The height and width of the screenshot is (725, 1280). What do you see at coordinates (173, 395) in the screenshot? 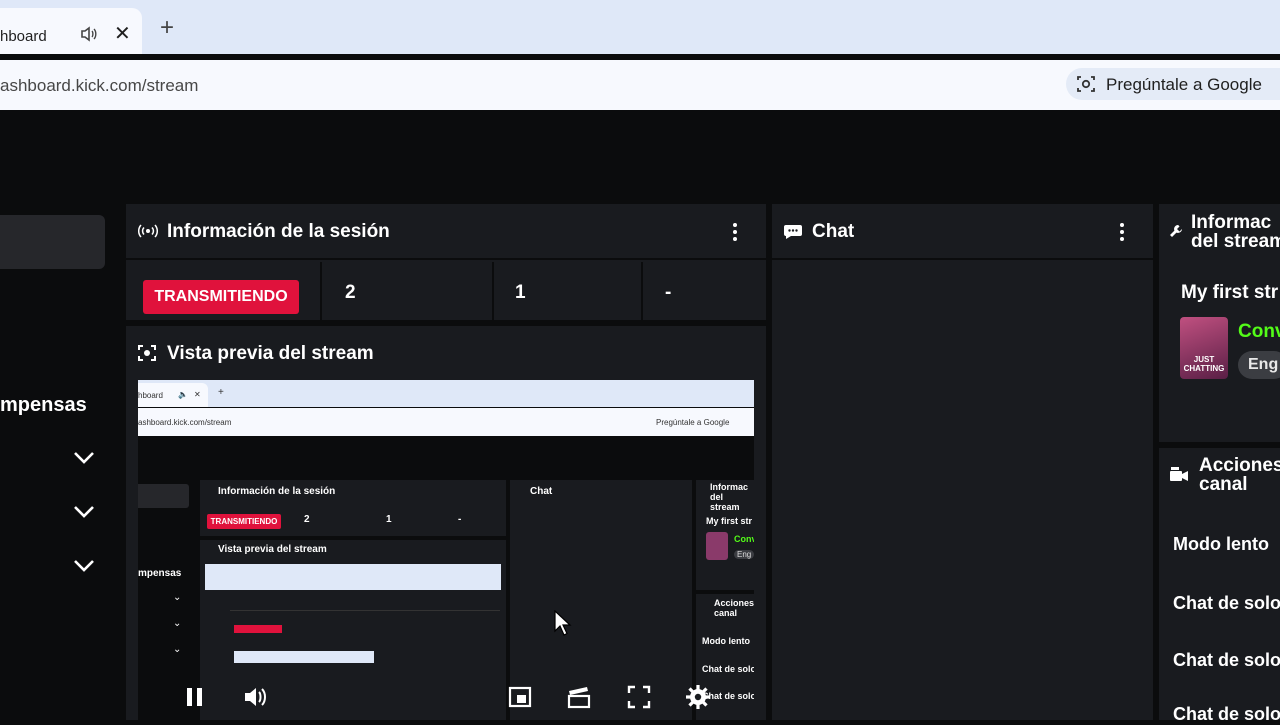
I see `preview-tab: hboard 🔈 ✕` at bounding box center [173, 395].